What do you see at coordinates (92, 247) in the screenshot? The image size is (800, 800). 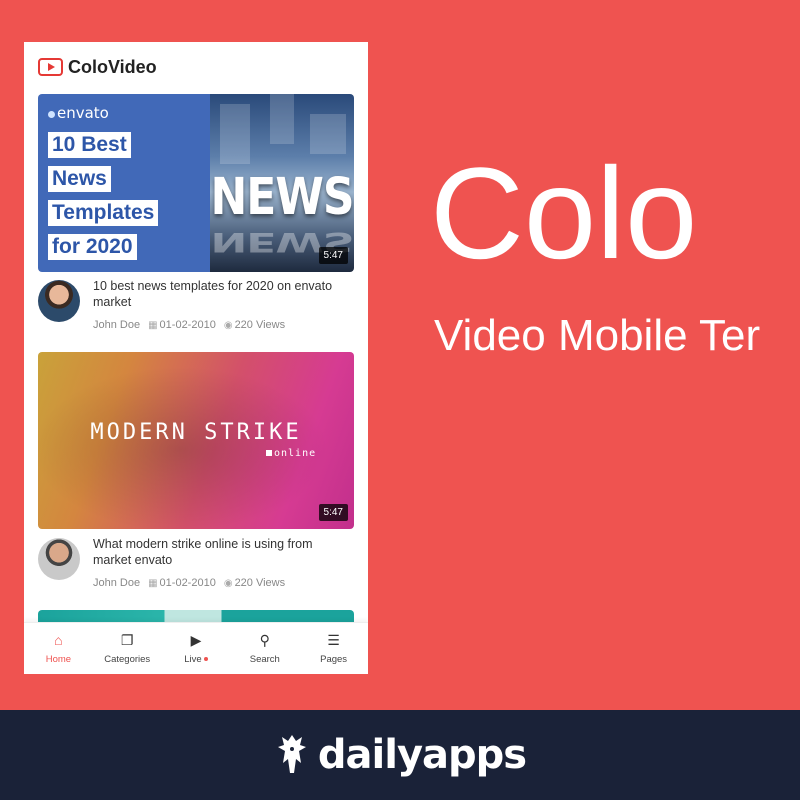 I see `thumbnail-headline-line: for 2020` at bounding box center [92, 247].